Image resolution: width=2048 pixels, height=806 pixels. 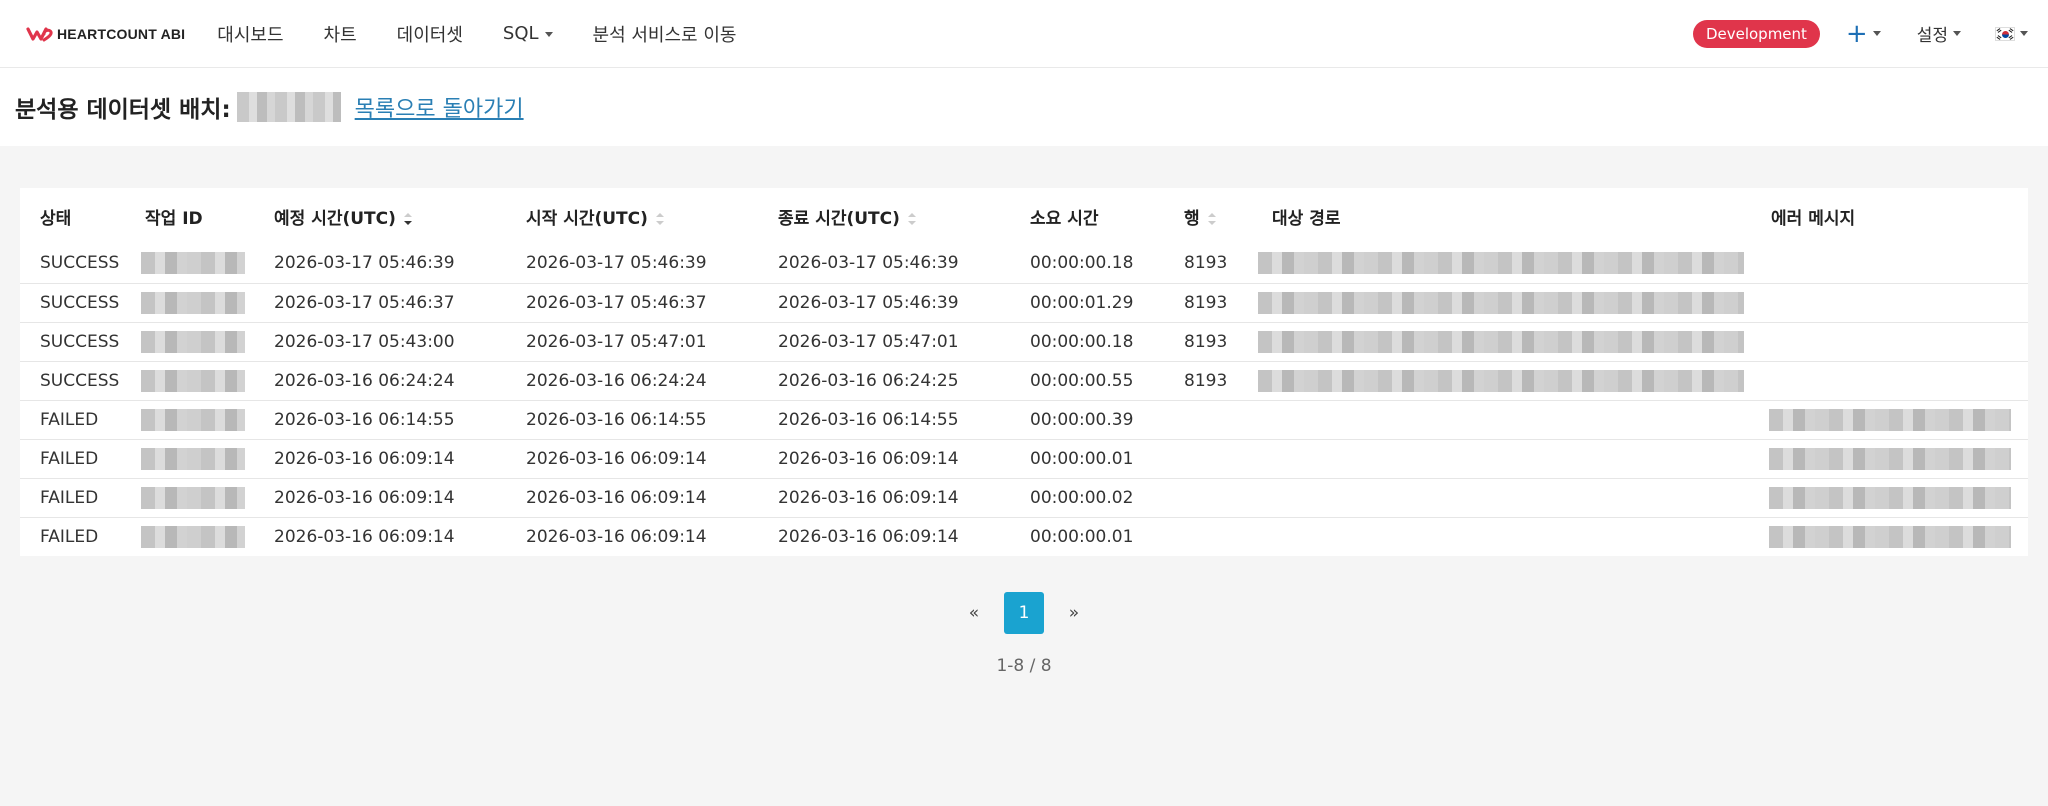 What do you see at coordinates (1074, 613) in the screenshot?
I see `next-page-button: »` at bounding box center [1074, 613].